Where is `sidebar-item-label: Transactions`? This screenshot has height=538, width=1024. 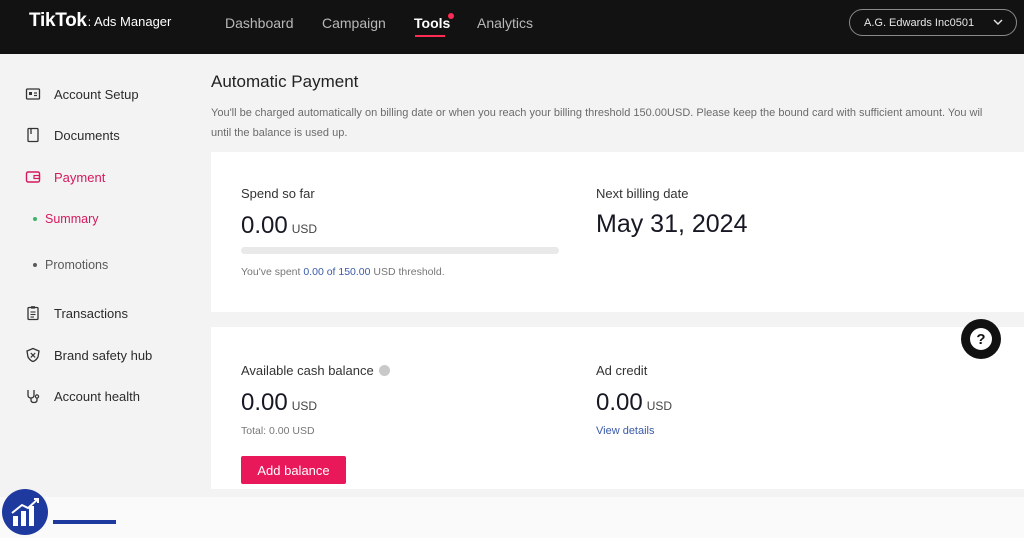 sidebar-item-label: Transactions is located at coordinates (91, 313).